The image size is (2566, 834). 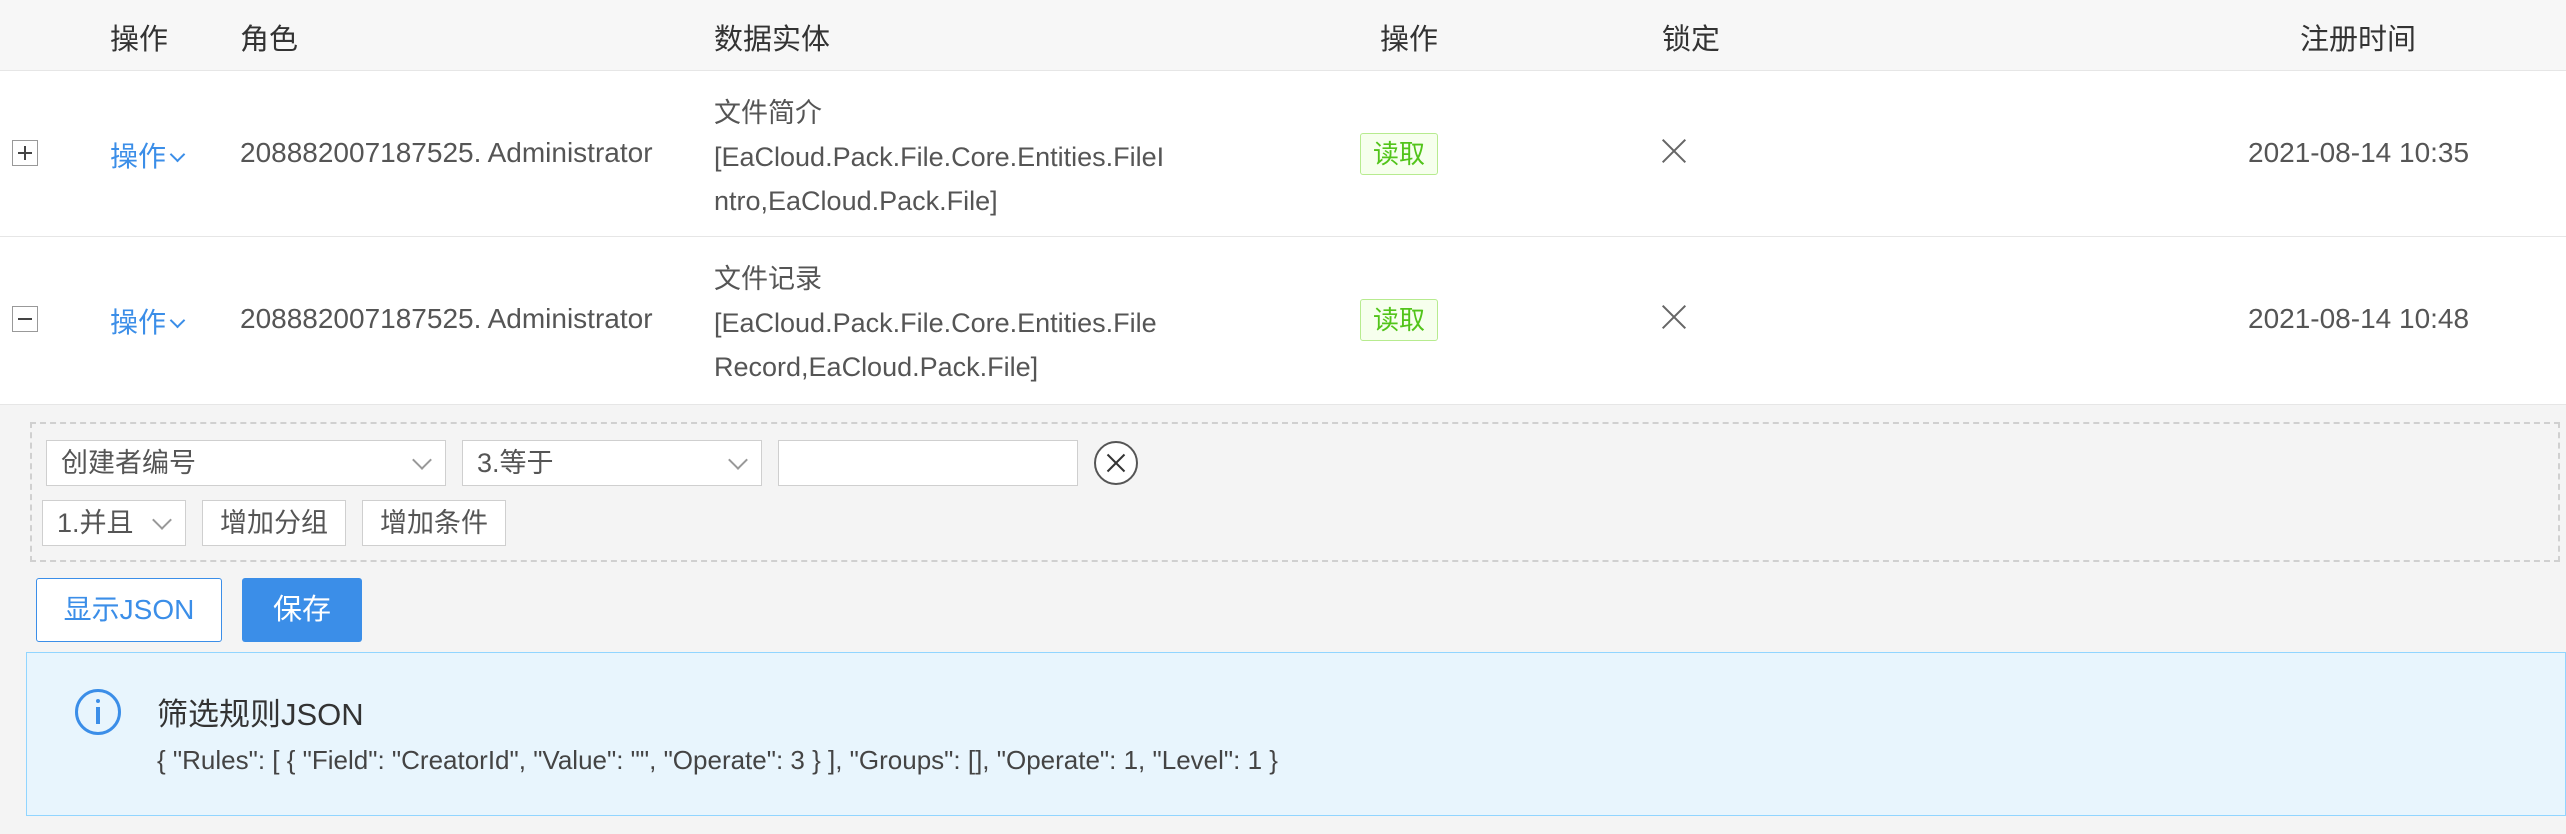 I want to click on expand-row-button, so click(x=25, y=153).